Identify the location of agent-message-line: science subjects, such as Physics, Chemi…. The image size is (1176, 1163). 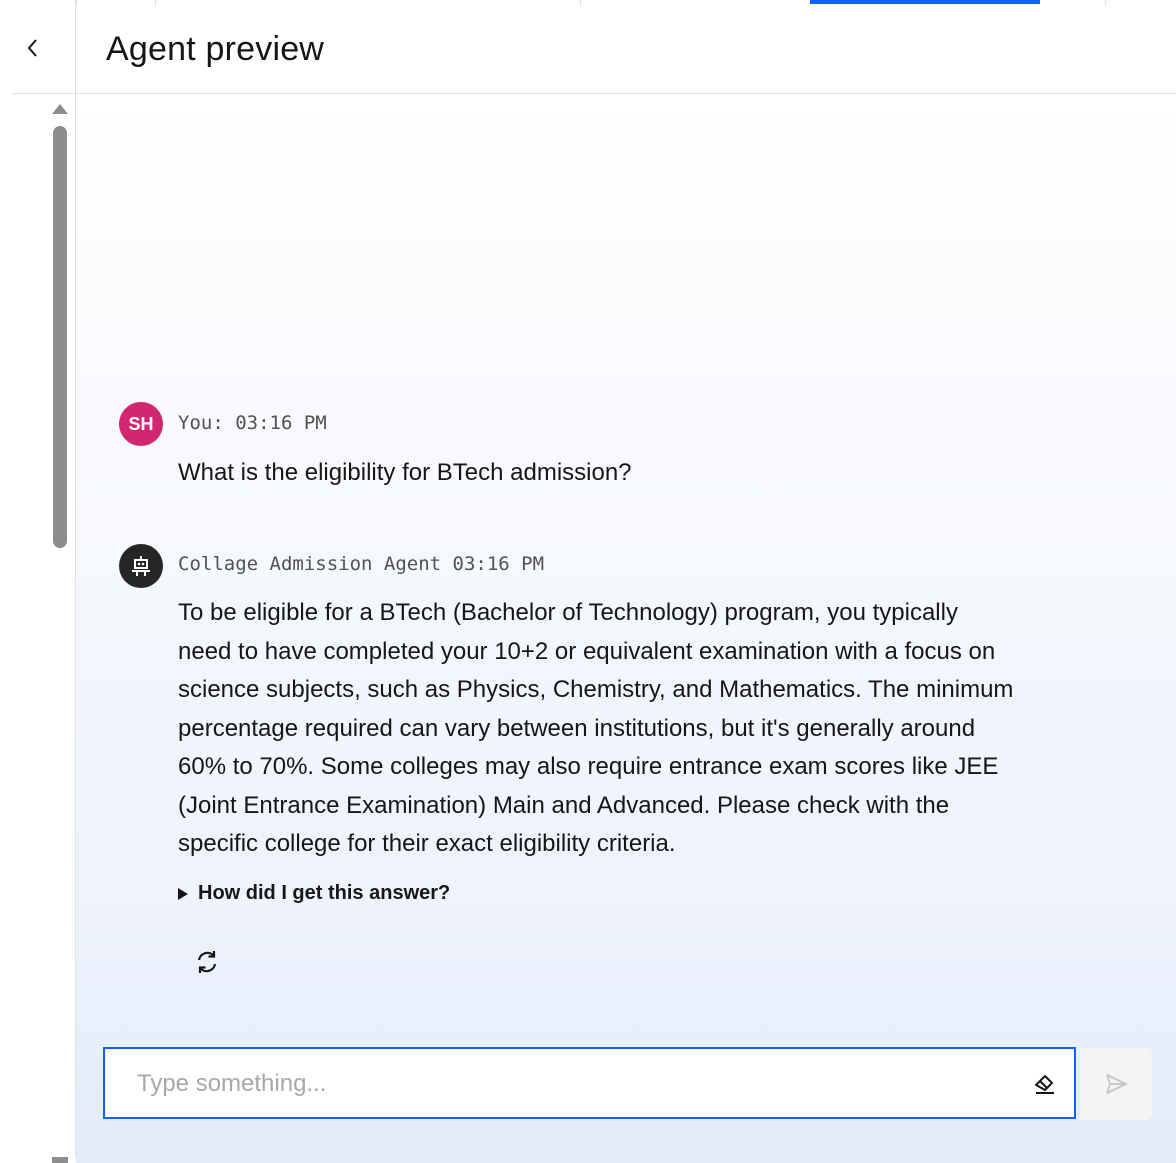
(596, 689).